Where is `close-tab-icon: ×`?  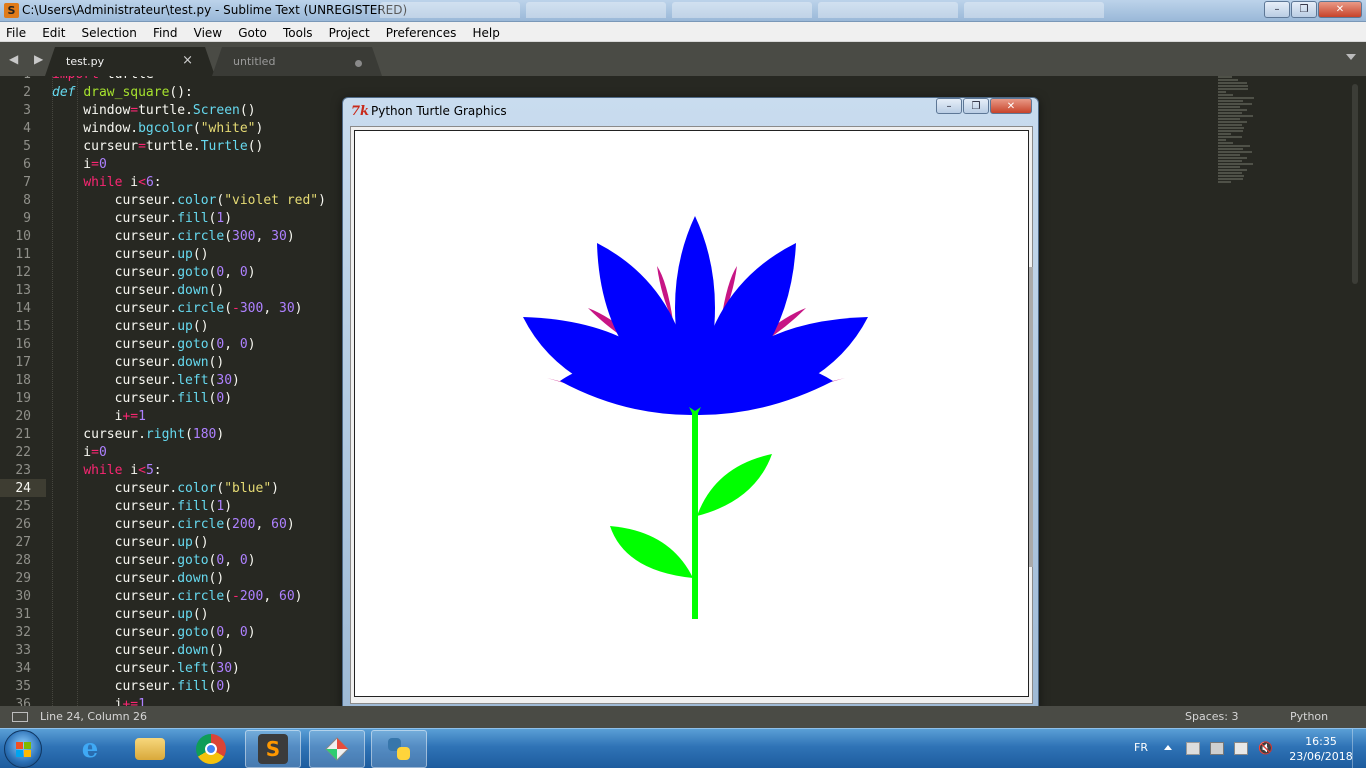 close-tab-icon: × is located at coordinates (187, 60).